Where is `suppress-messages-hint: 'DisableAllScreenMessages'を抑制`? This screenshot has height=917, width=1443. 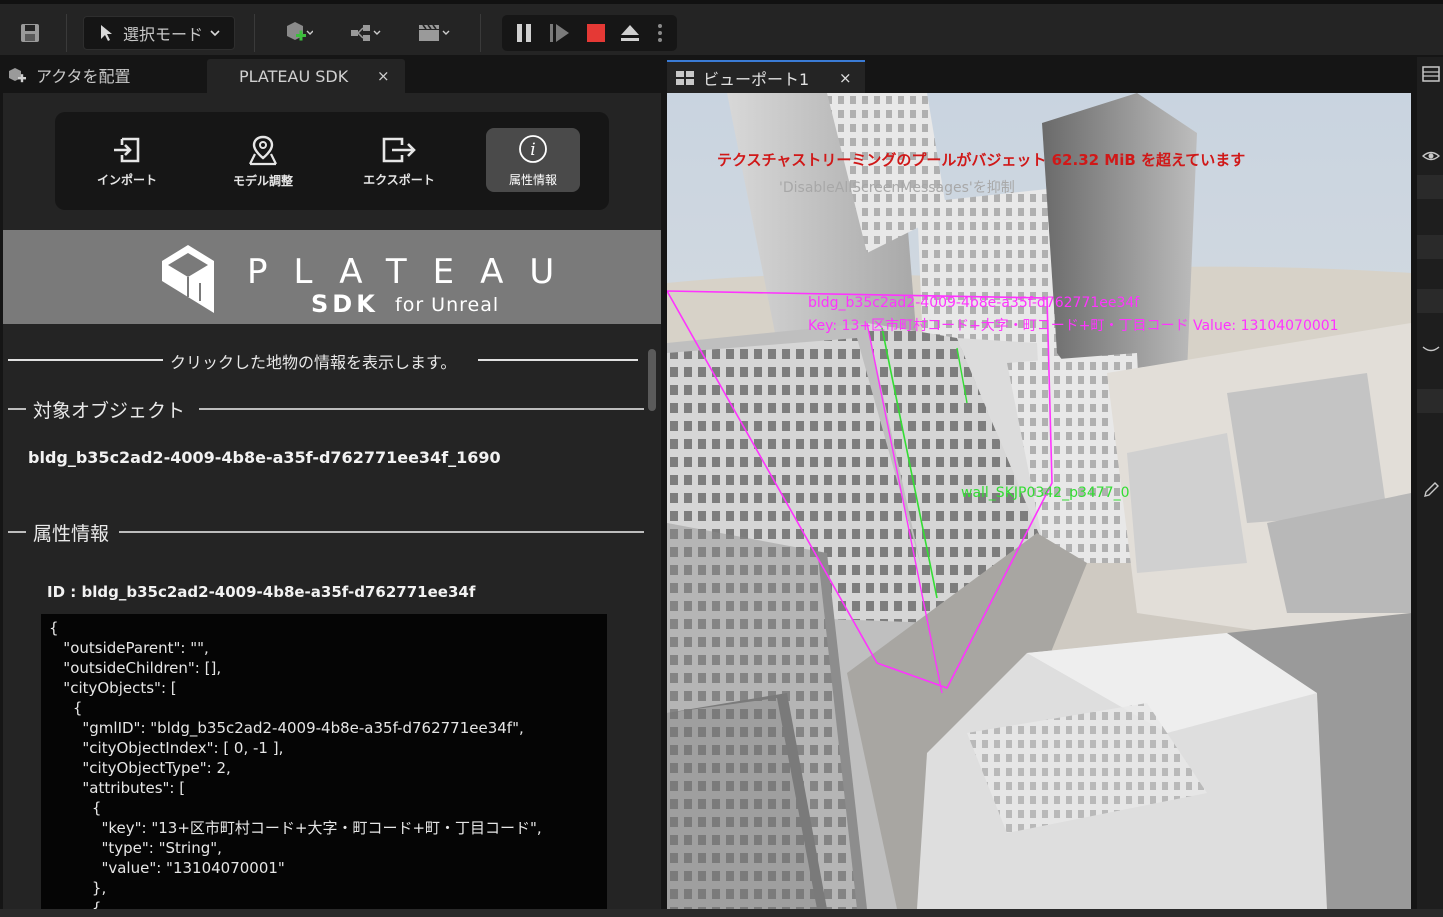 suppress-messages-hint: 'DisableAllScreenMessages'を抑制 is located at coordinates (897, 188).